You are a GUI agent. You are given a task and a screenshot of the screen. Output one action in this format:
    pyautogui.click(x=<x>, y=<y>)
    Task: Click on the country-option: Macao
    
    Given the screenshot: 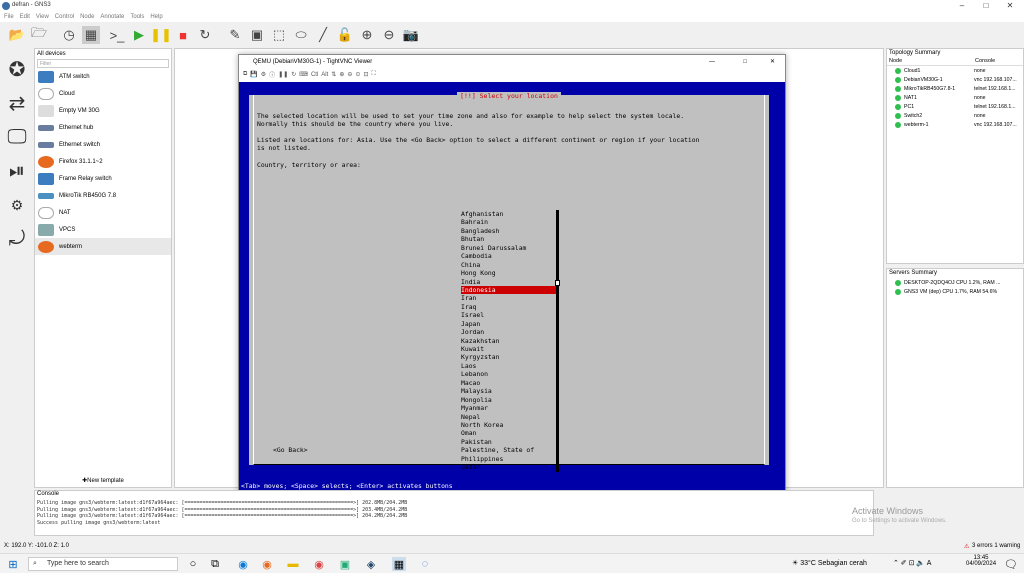 What is the action you would take?
    pyautogui.click(x=509, y=383)
    